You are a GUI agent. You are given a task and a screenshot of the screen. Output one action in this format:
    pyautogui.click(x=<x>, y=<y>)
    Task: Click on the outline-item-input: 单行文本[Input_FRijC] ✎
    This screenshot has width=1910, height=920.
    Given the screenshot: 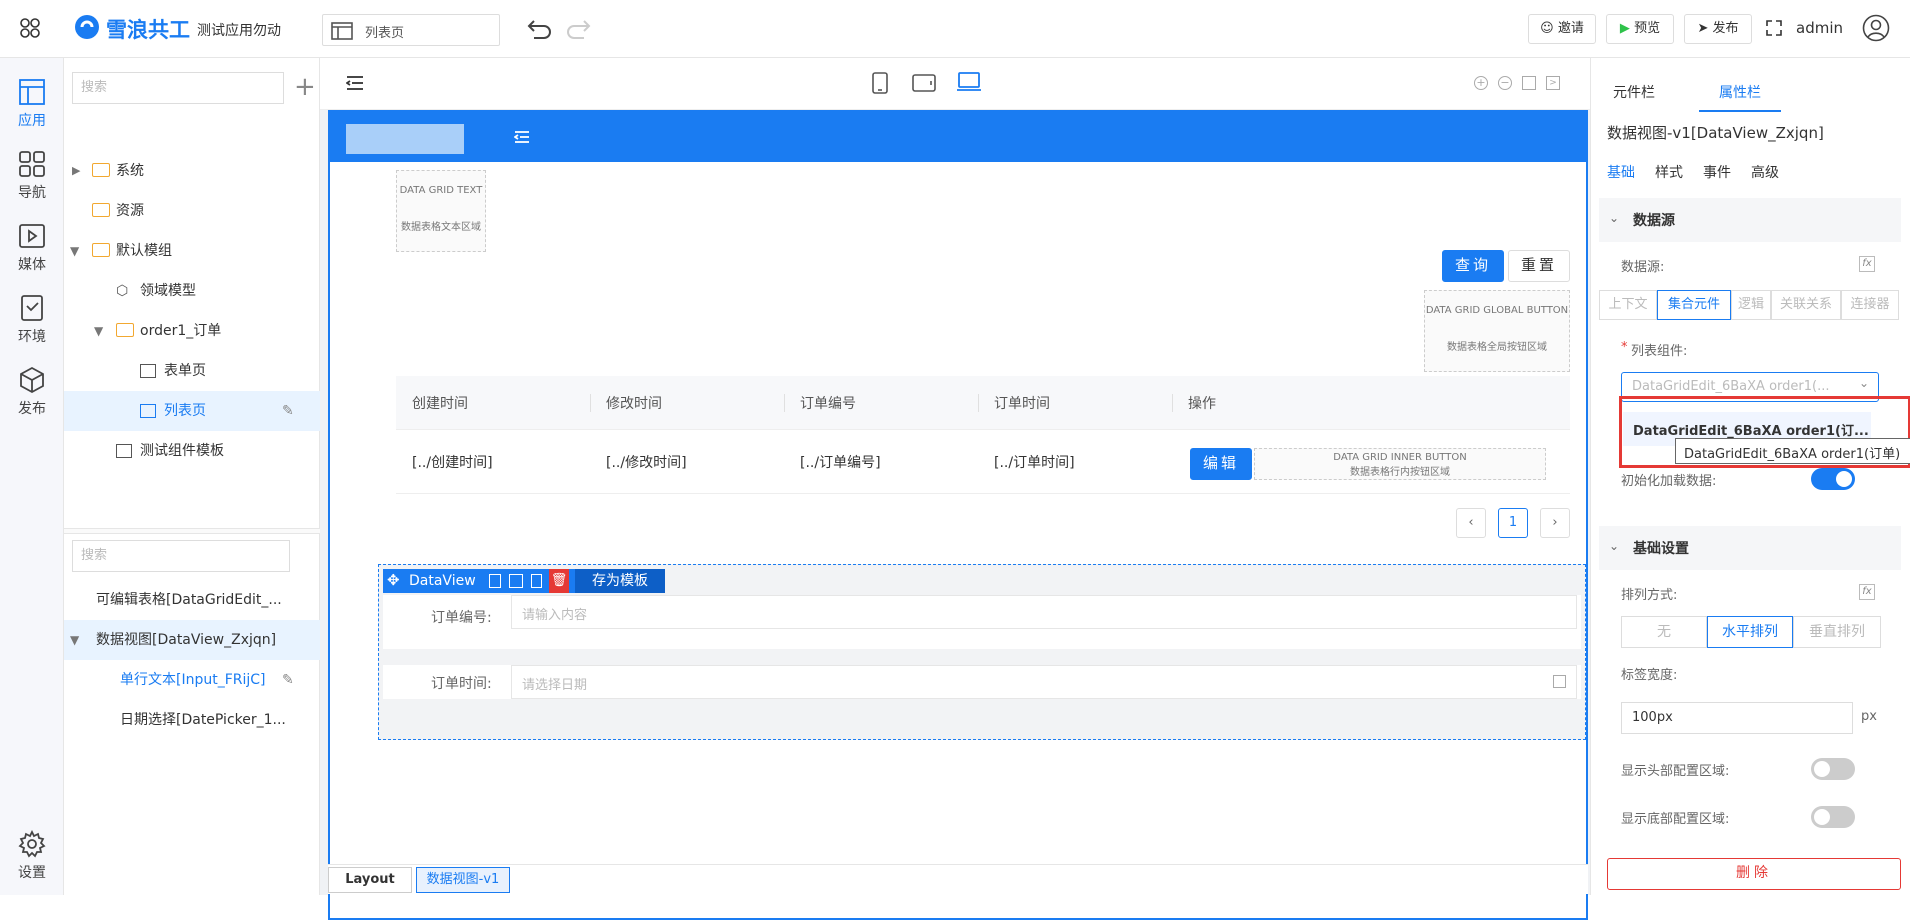 What is the action you would take?
    pyautogui.click(x=192, y=680)
    